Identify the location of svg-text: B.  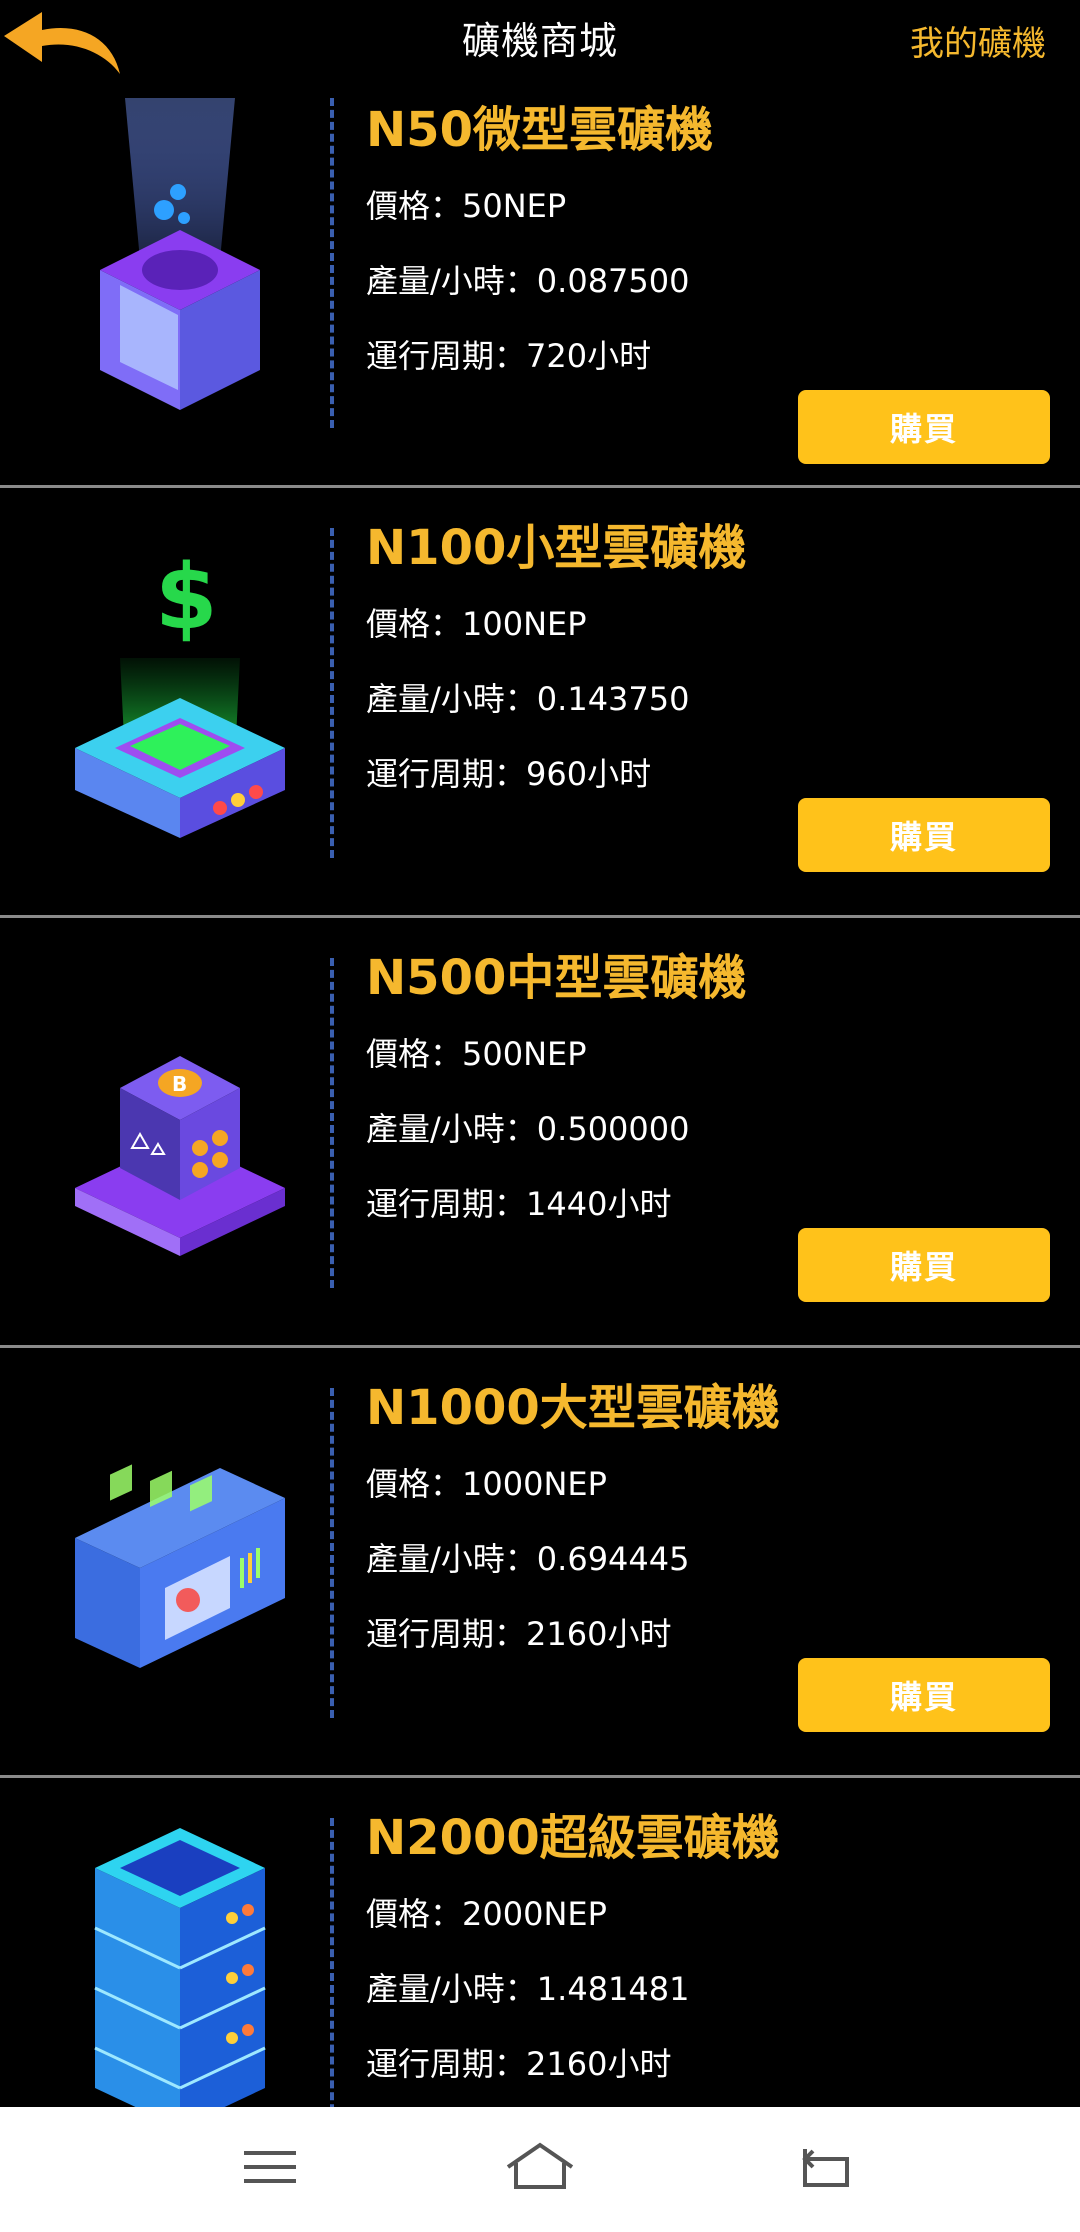
(179, 1084).